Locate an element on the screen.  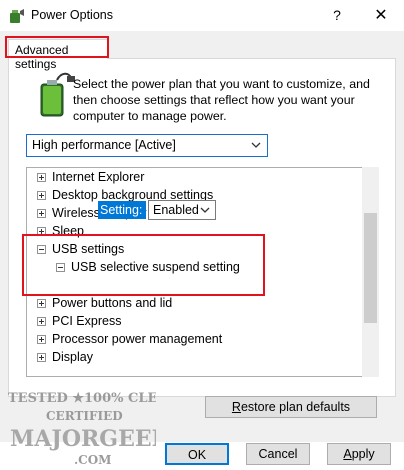
setting-value-dropdown: Enabled is located at coordinates (182, 210).